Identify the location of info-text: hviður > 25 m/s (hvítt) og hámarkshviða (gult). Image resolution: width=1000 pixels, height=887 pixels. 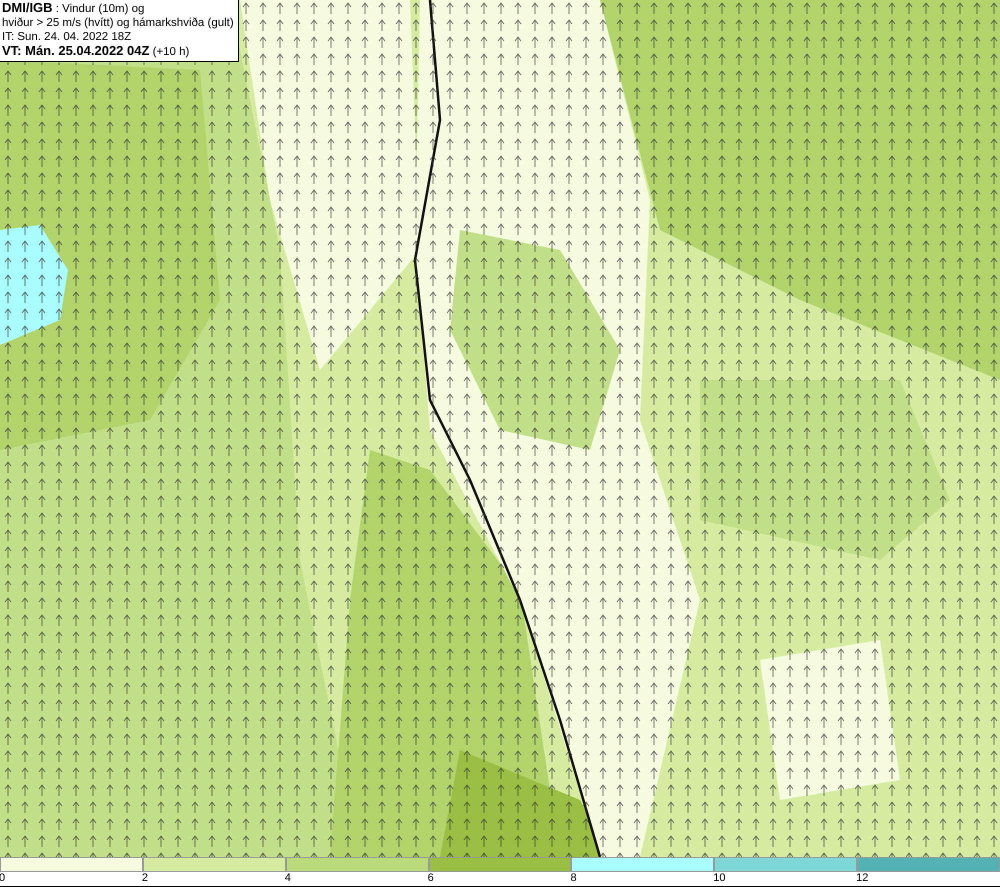
(118, 23).